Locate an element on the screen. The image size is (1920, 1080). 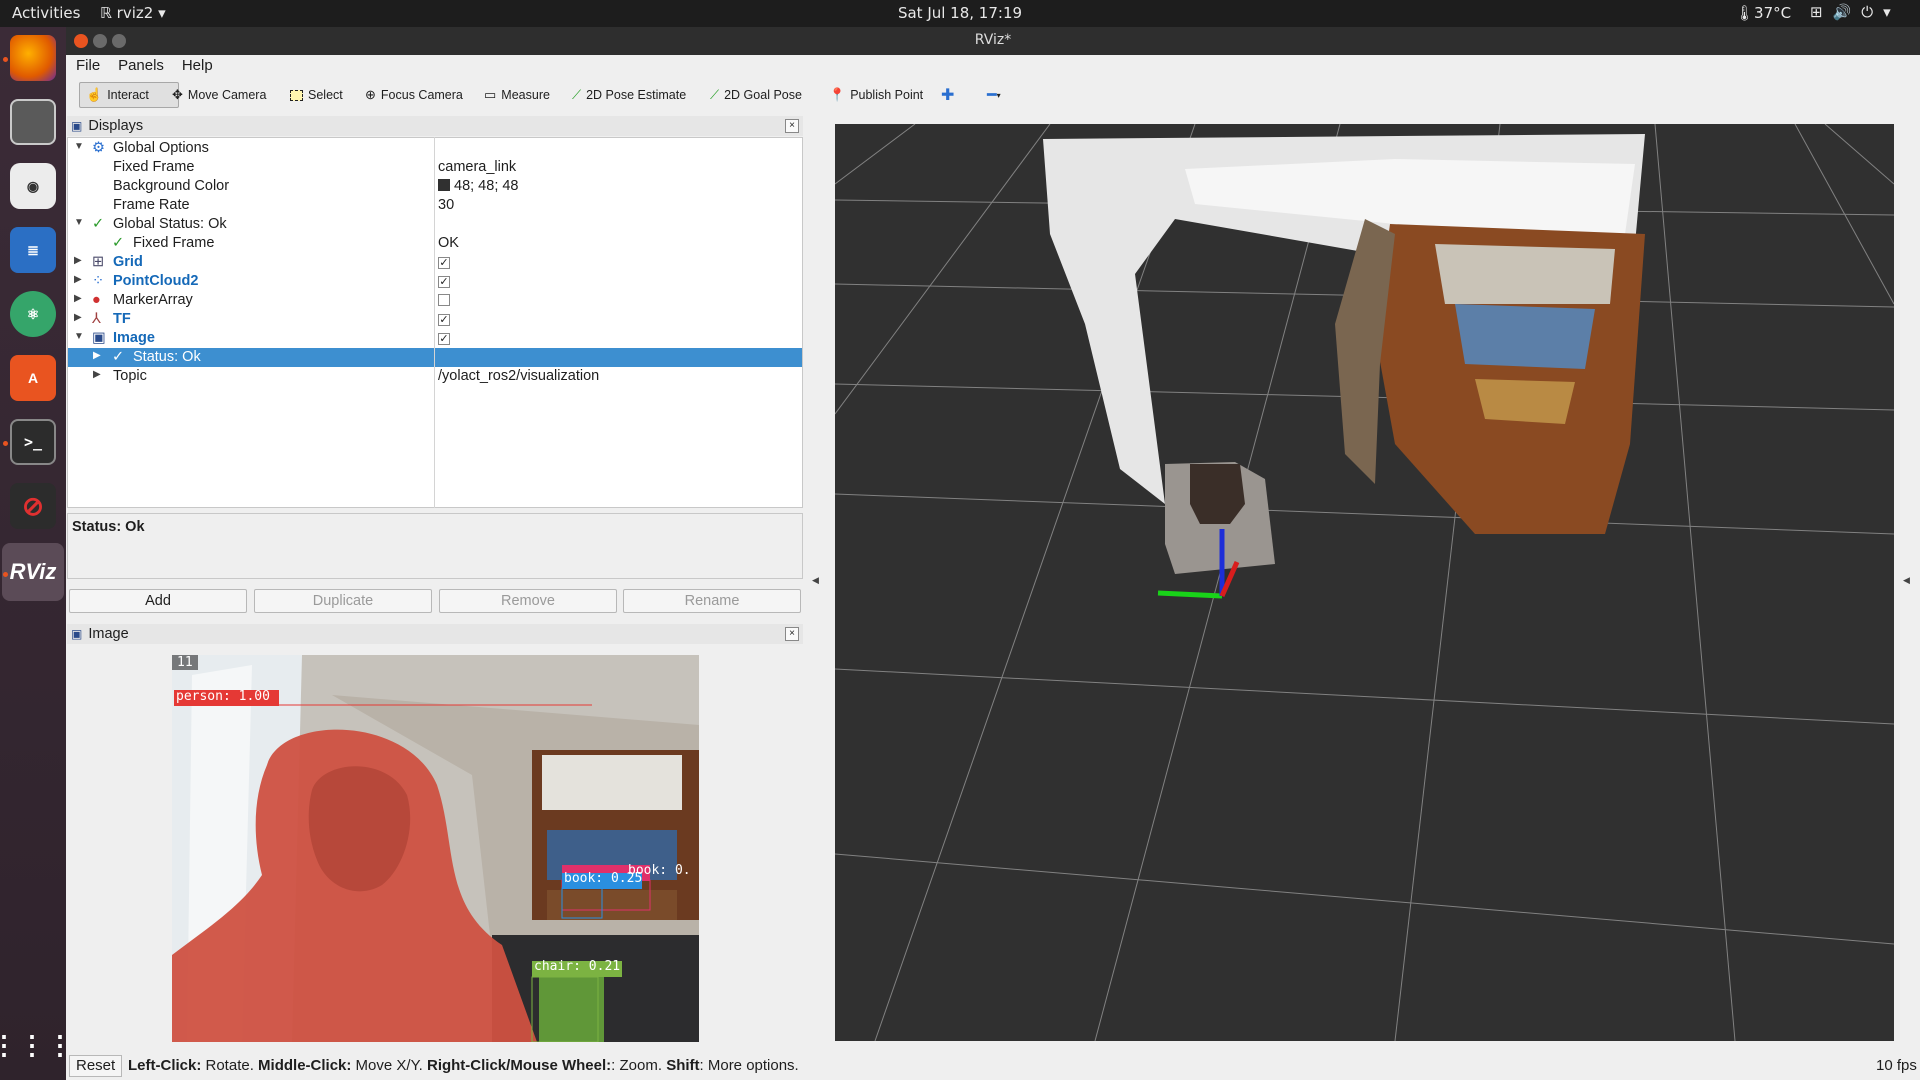
tree-row-image-status: ▶ ✓ Status: Ok is located at coordinates (435, 357).